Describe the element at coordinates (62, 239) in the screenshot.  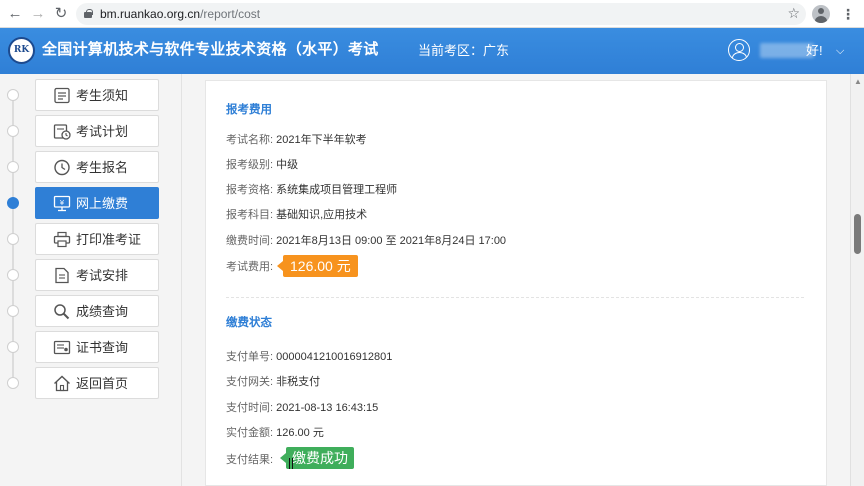
I see `printer-icon` at that location.